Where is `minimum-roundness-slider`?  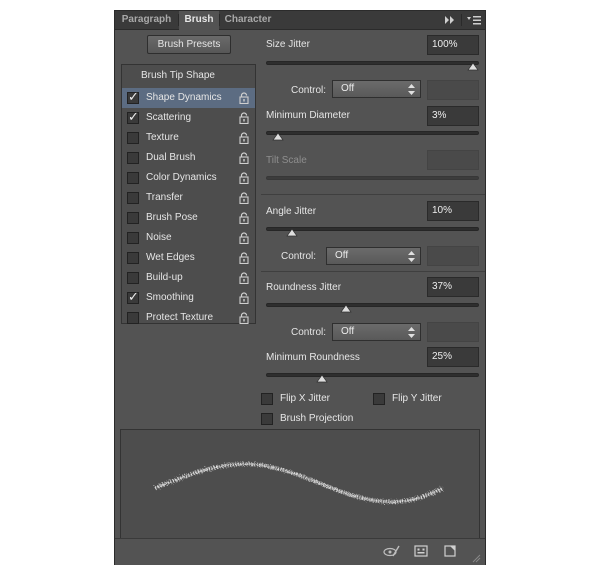 minimum-roundness-slider is located at coordinates (372, 375).